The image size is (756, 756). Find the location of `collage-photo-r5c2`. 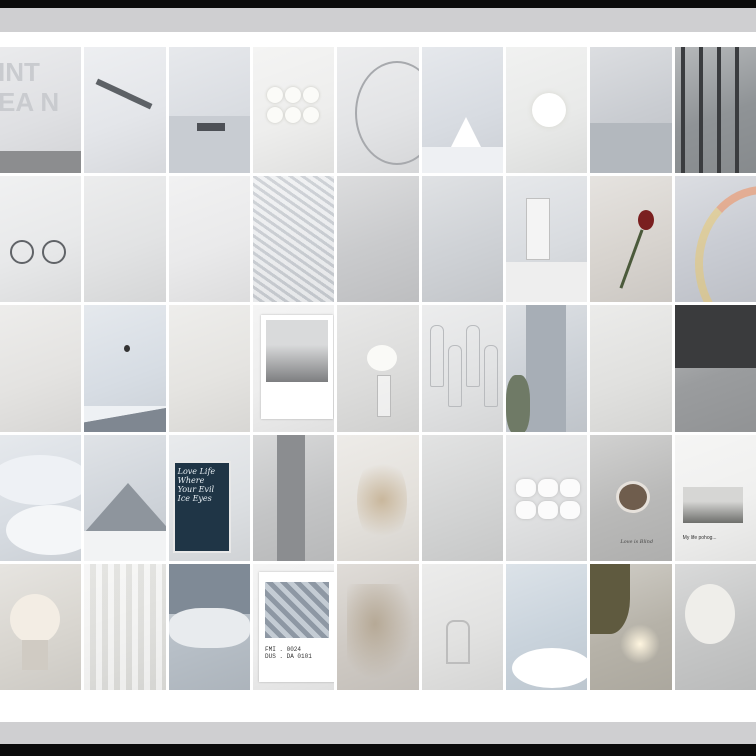

collage-photo-r5c2 is located at coordinates (125, 626).